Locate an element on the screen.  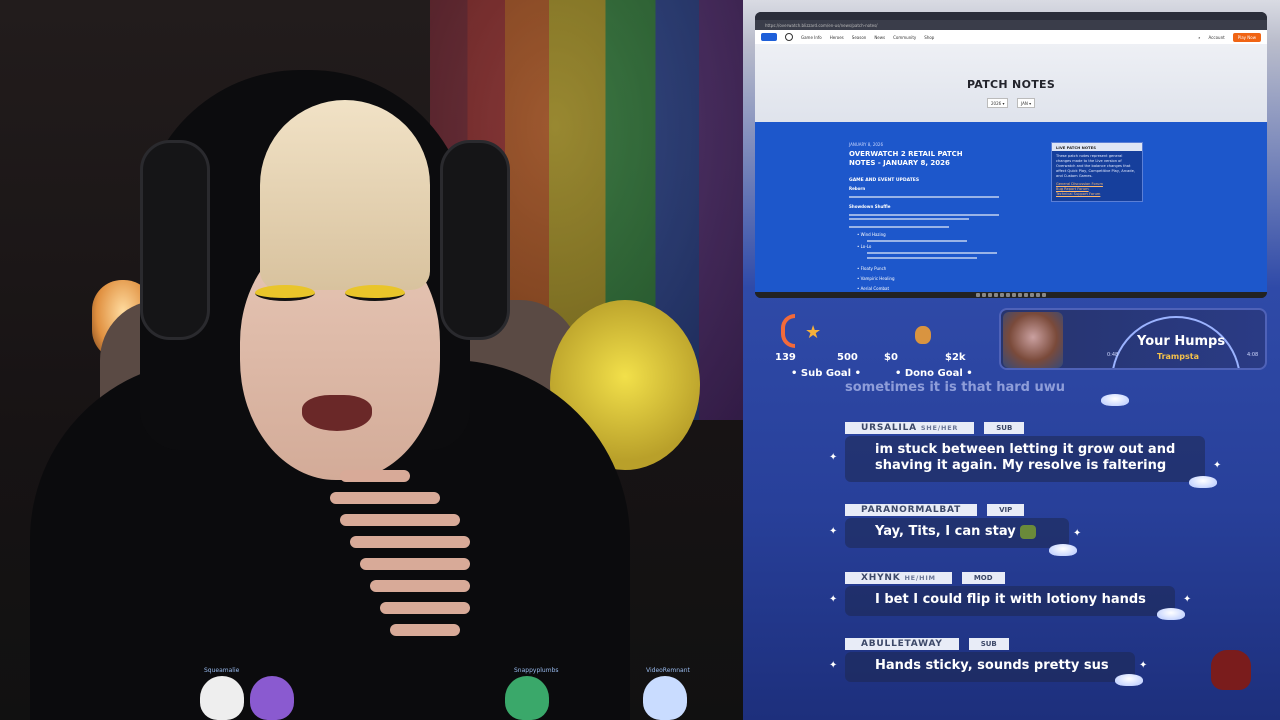
sub-heading-2: Showdown Shuffle is located at coordinates (870, 206).